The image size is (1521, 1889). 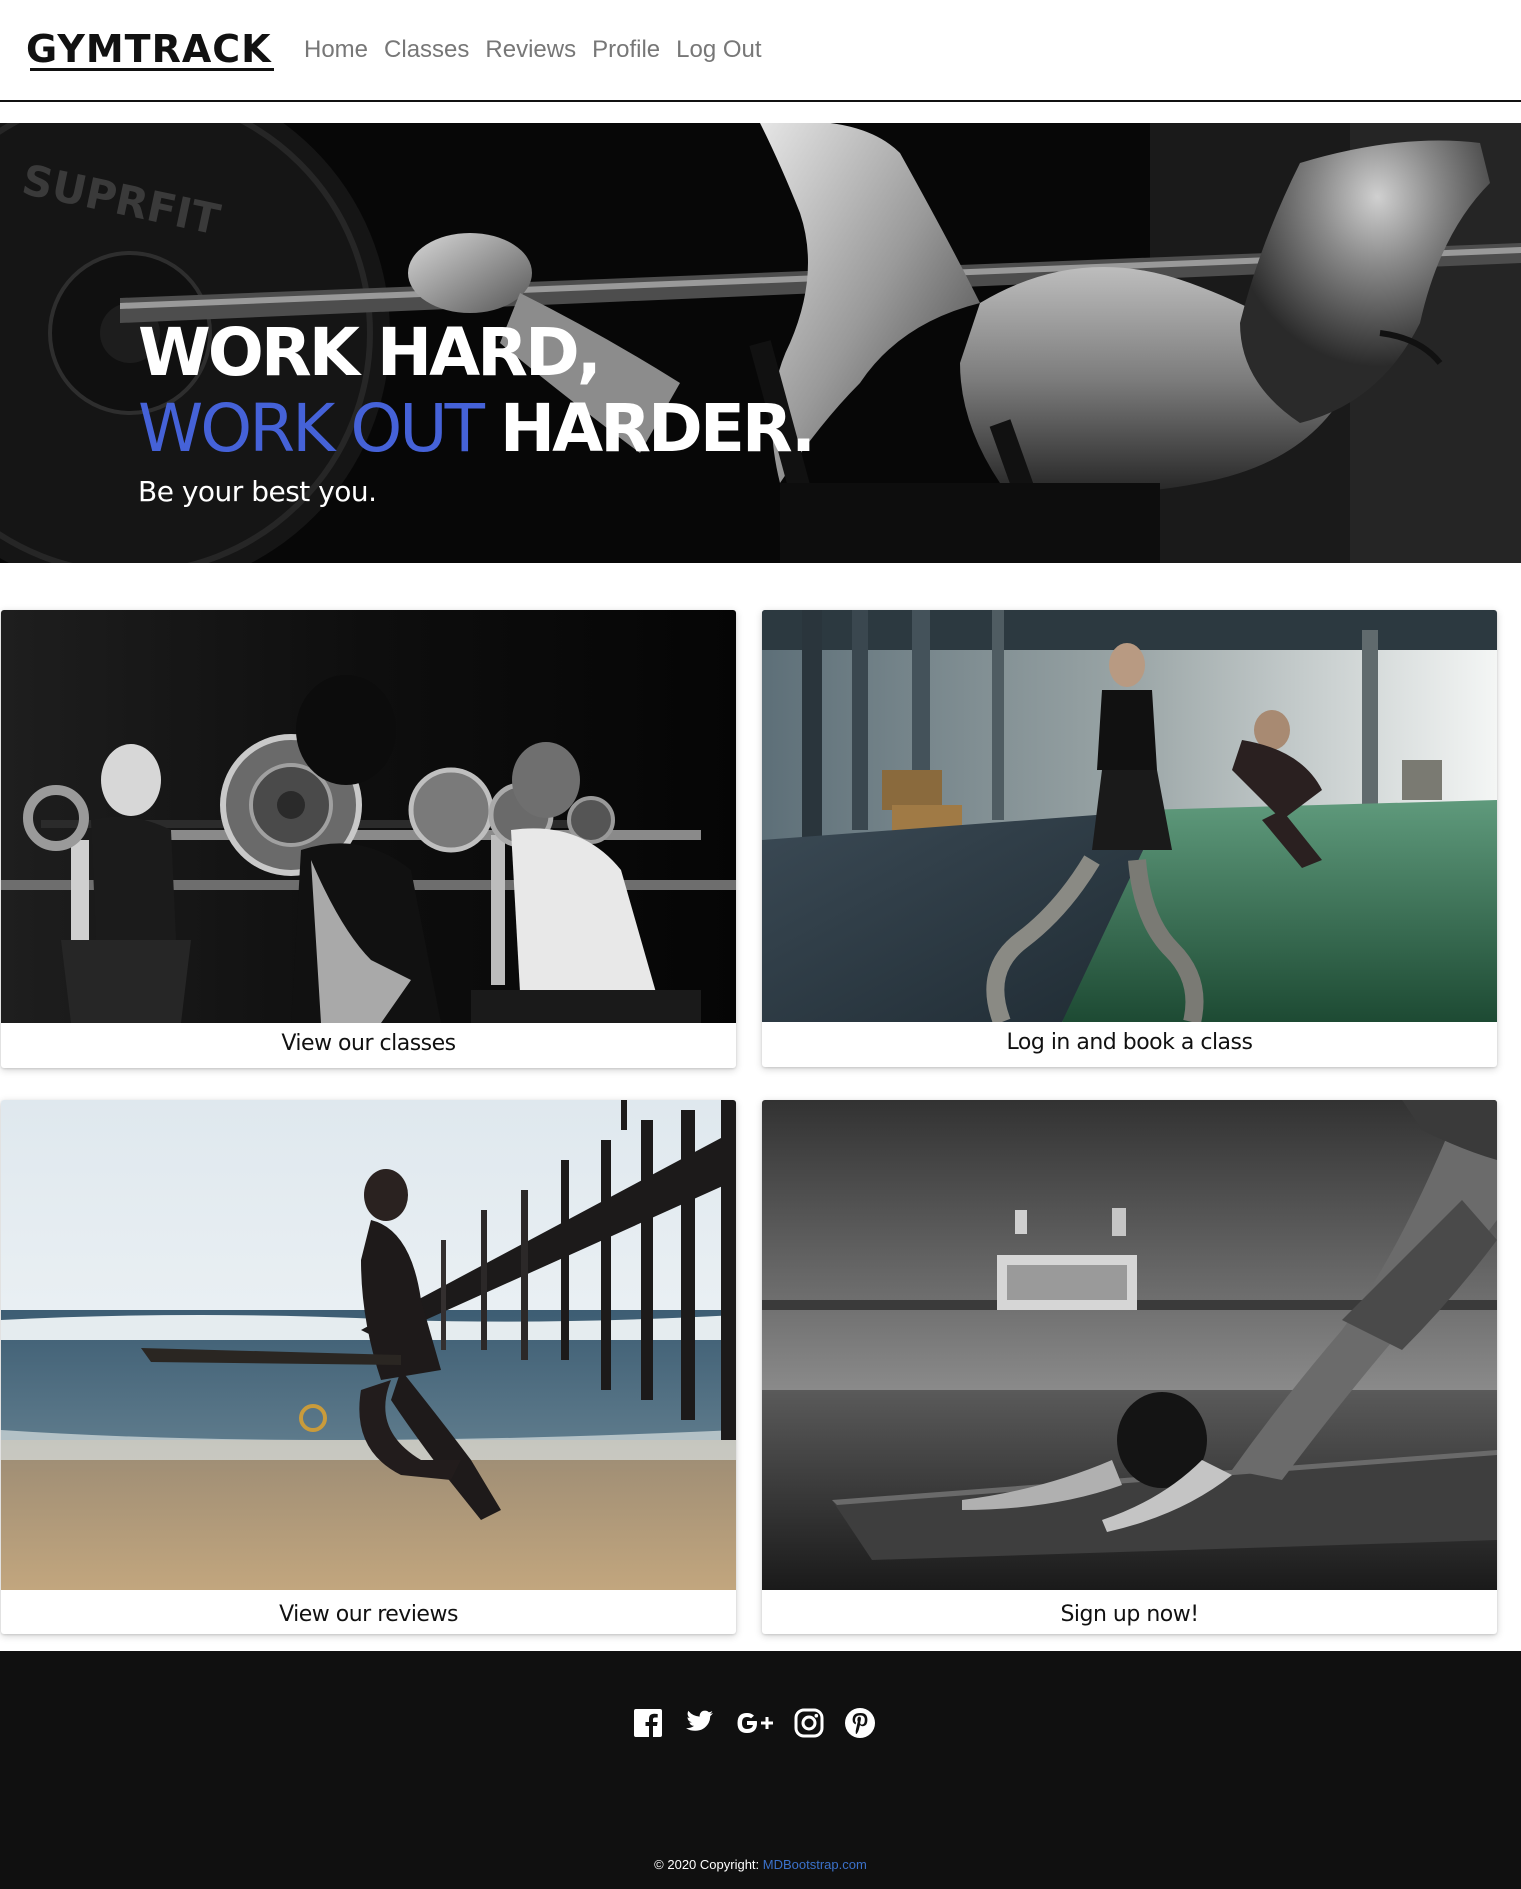 What do you see at coordinates (368, 1614) in the screenshot?
I see `card-caption-reviews: View our reviews` at bounding box center [368, 1614].